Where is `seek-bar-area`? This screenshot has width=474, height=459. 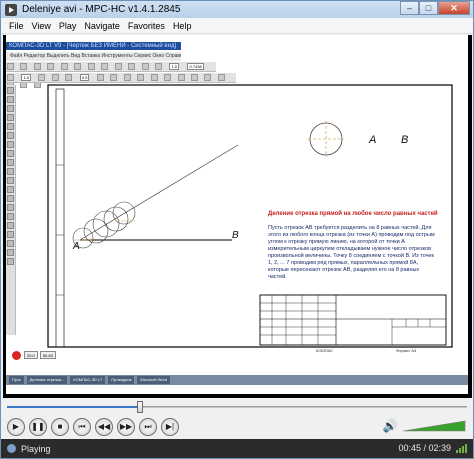
seek-bar-area is located at coordinates (237, 406).